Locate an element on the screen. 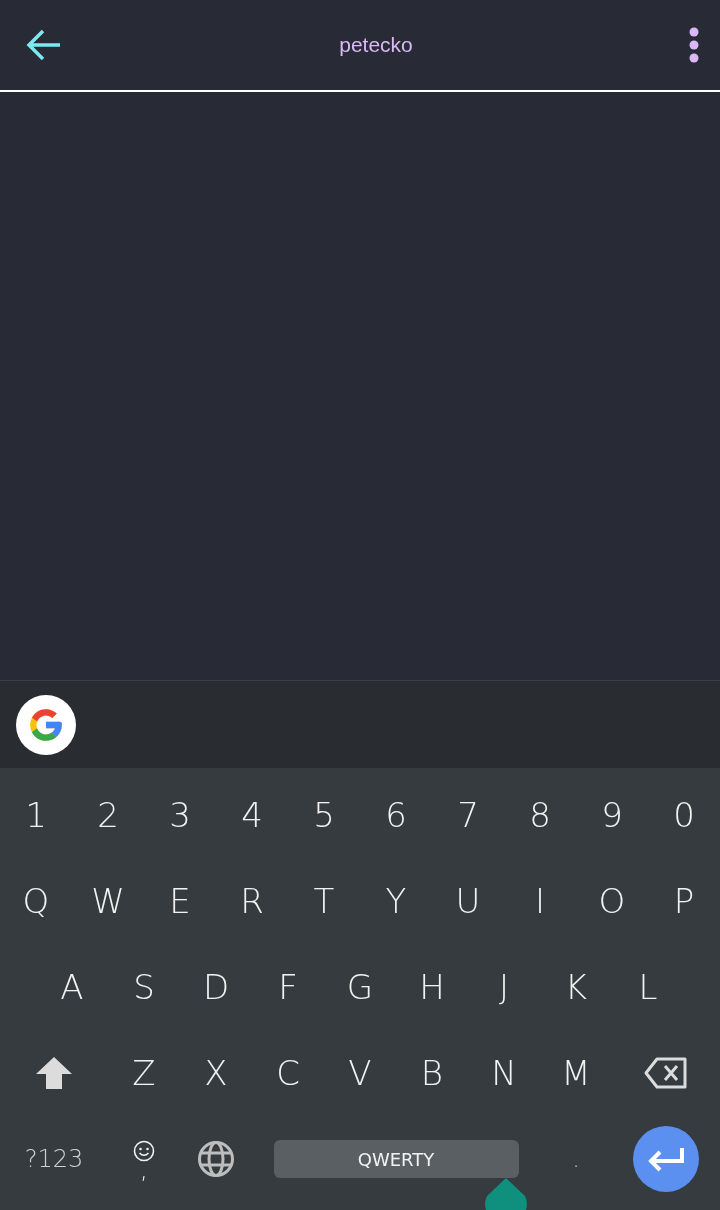 The image size is (720, 1210). key: O is located at coordinates (612, 901).